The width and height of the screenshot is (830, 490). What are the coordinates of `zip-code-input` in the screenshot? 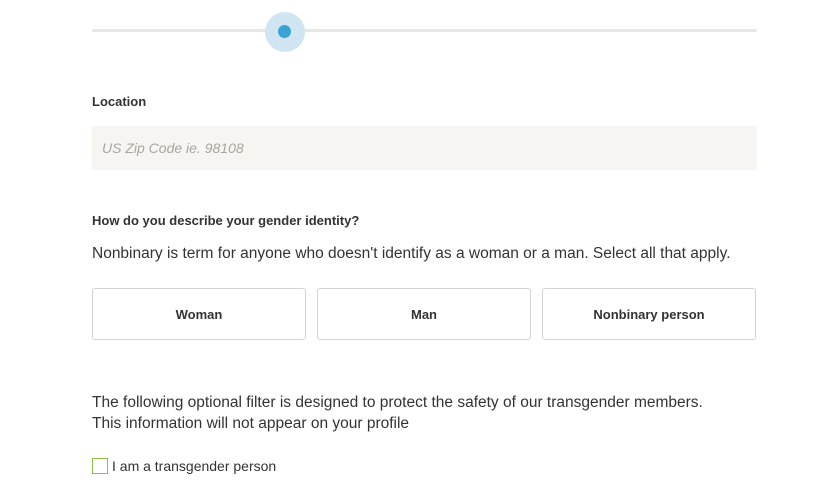 It's located at (424, 148).